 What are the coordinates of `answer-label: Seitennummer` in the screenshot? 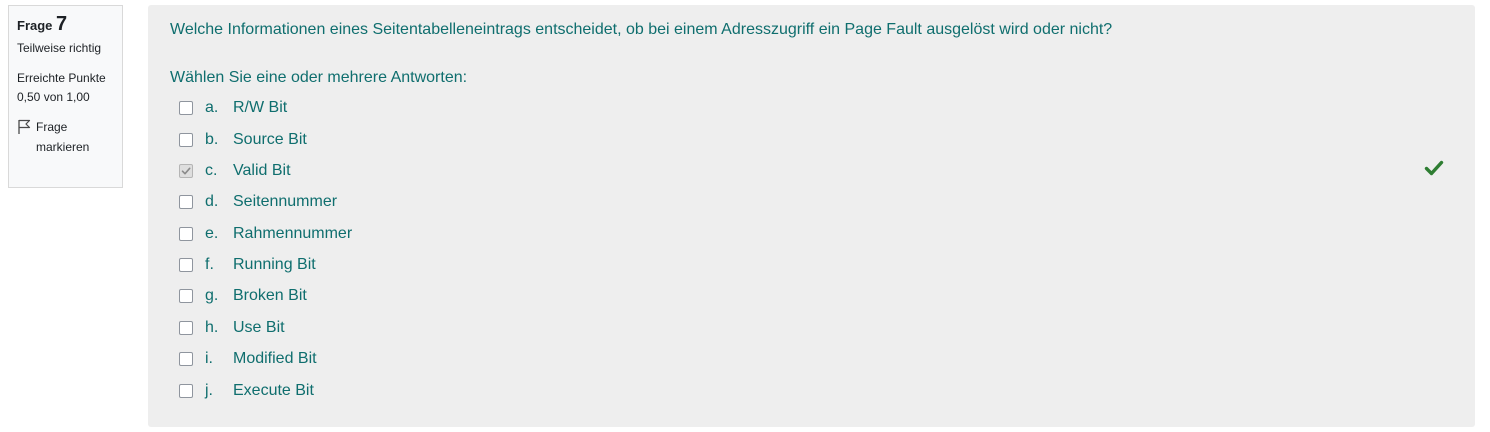 It's located at (285, 201).